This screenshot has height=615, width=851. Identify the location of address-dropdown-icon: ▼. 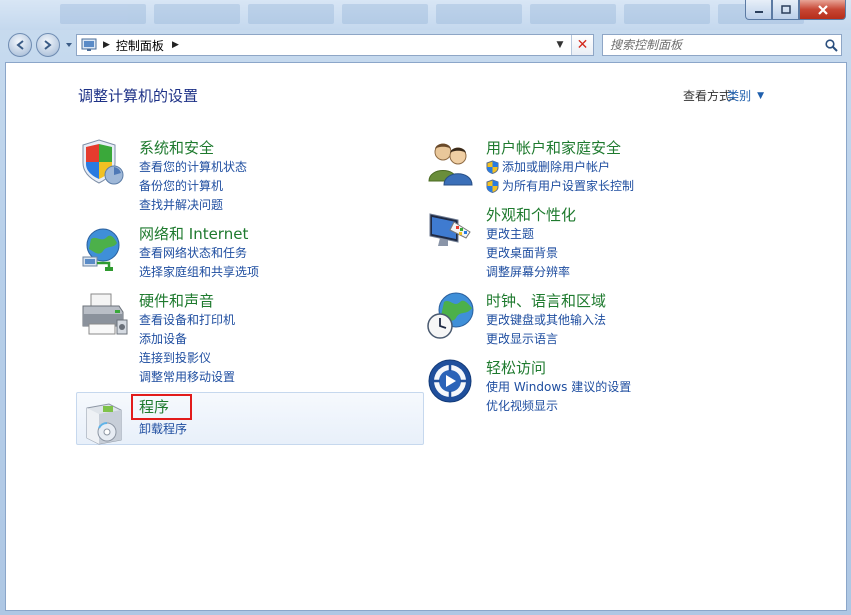
(560, 45).